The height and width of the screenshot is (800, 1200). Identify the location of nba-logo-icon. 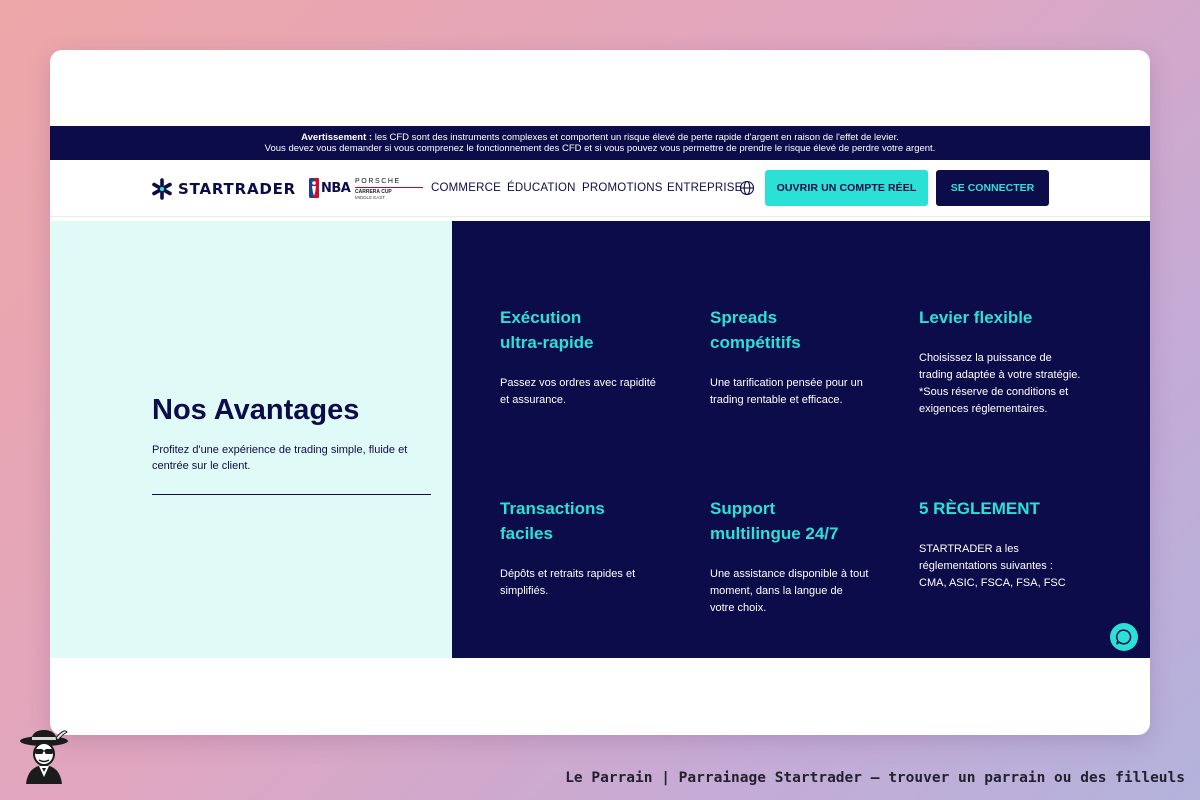
(314, 188).